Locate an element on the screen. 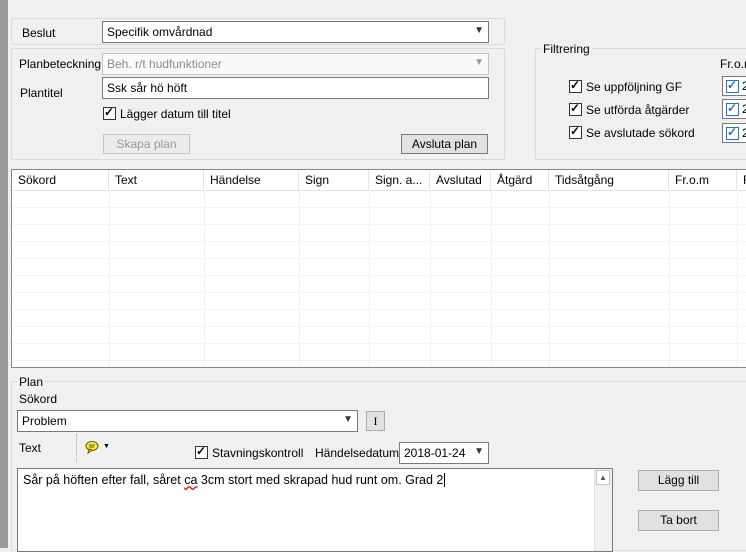 Image resolution: width=746 pixels, height=552 pixels. plan-text-part: Sår på höften efter fall, såret is located at coordinates (104, 480).